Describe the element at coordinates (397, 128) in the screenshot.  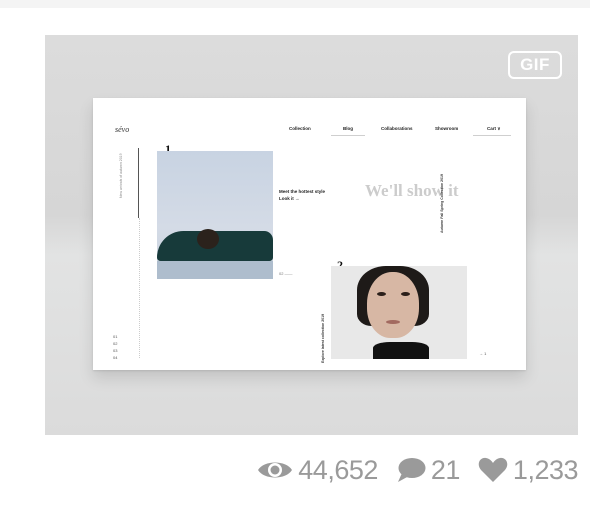
I see `mock-nav-collaborations: Collaborations` at that location.